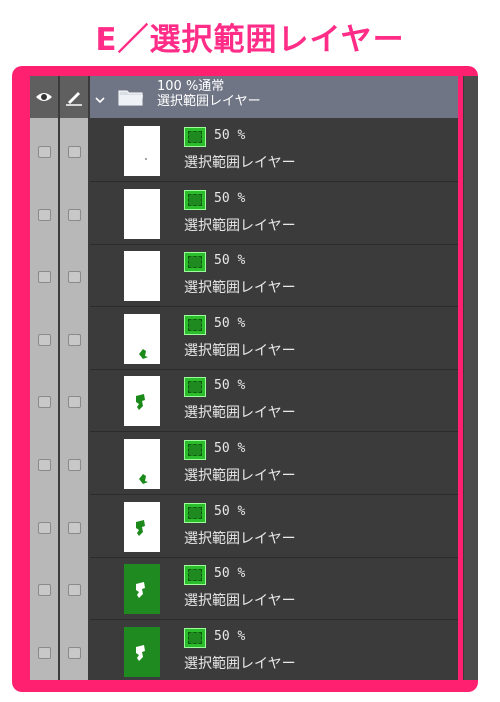 Image resolution: width=500 pixels, height=702 pixels. I want to click on eye-icon, so click(44, 97).